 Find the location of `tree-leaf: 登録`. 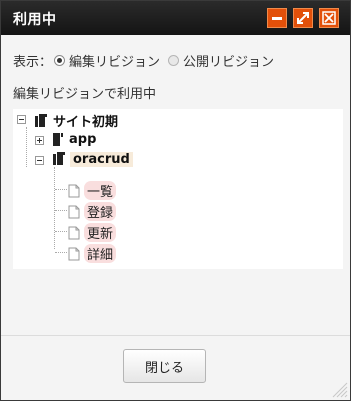

tree-leaf: 登録 is located at coordinates (92, 211).